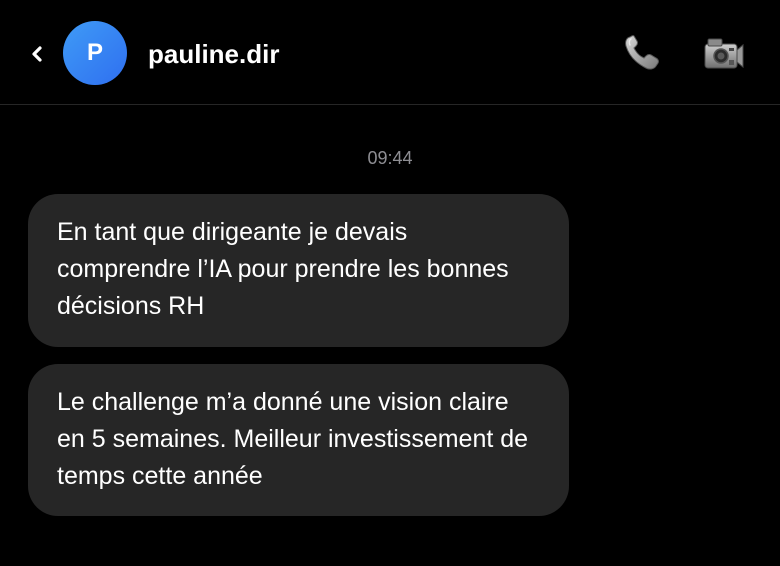 The image size is (780, 566). Describe the element at coordinates (213, 54) in the screenshot. I see `contact-username: pauline.dir` at that location.